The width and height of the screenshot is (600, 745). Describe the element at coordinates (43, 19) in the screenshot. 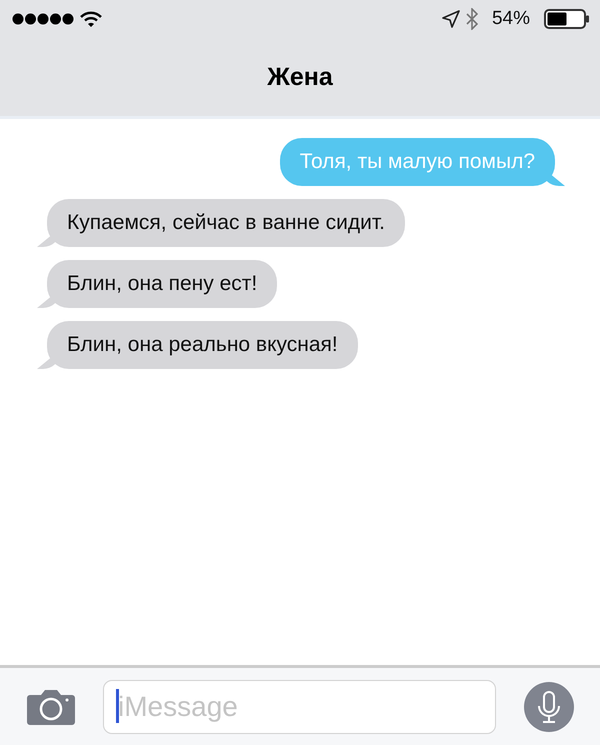

I see `signal-icon` at that location.